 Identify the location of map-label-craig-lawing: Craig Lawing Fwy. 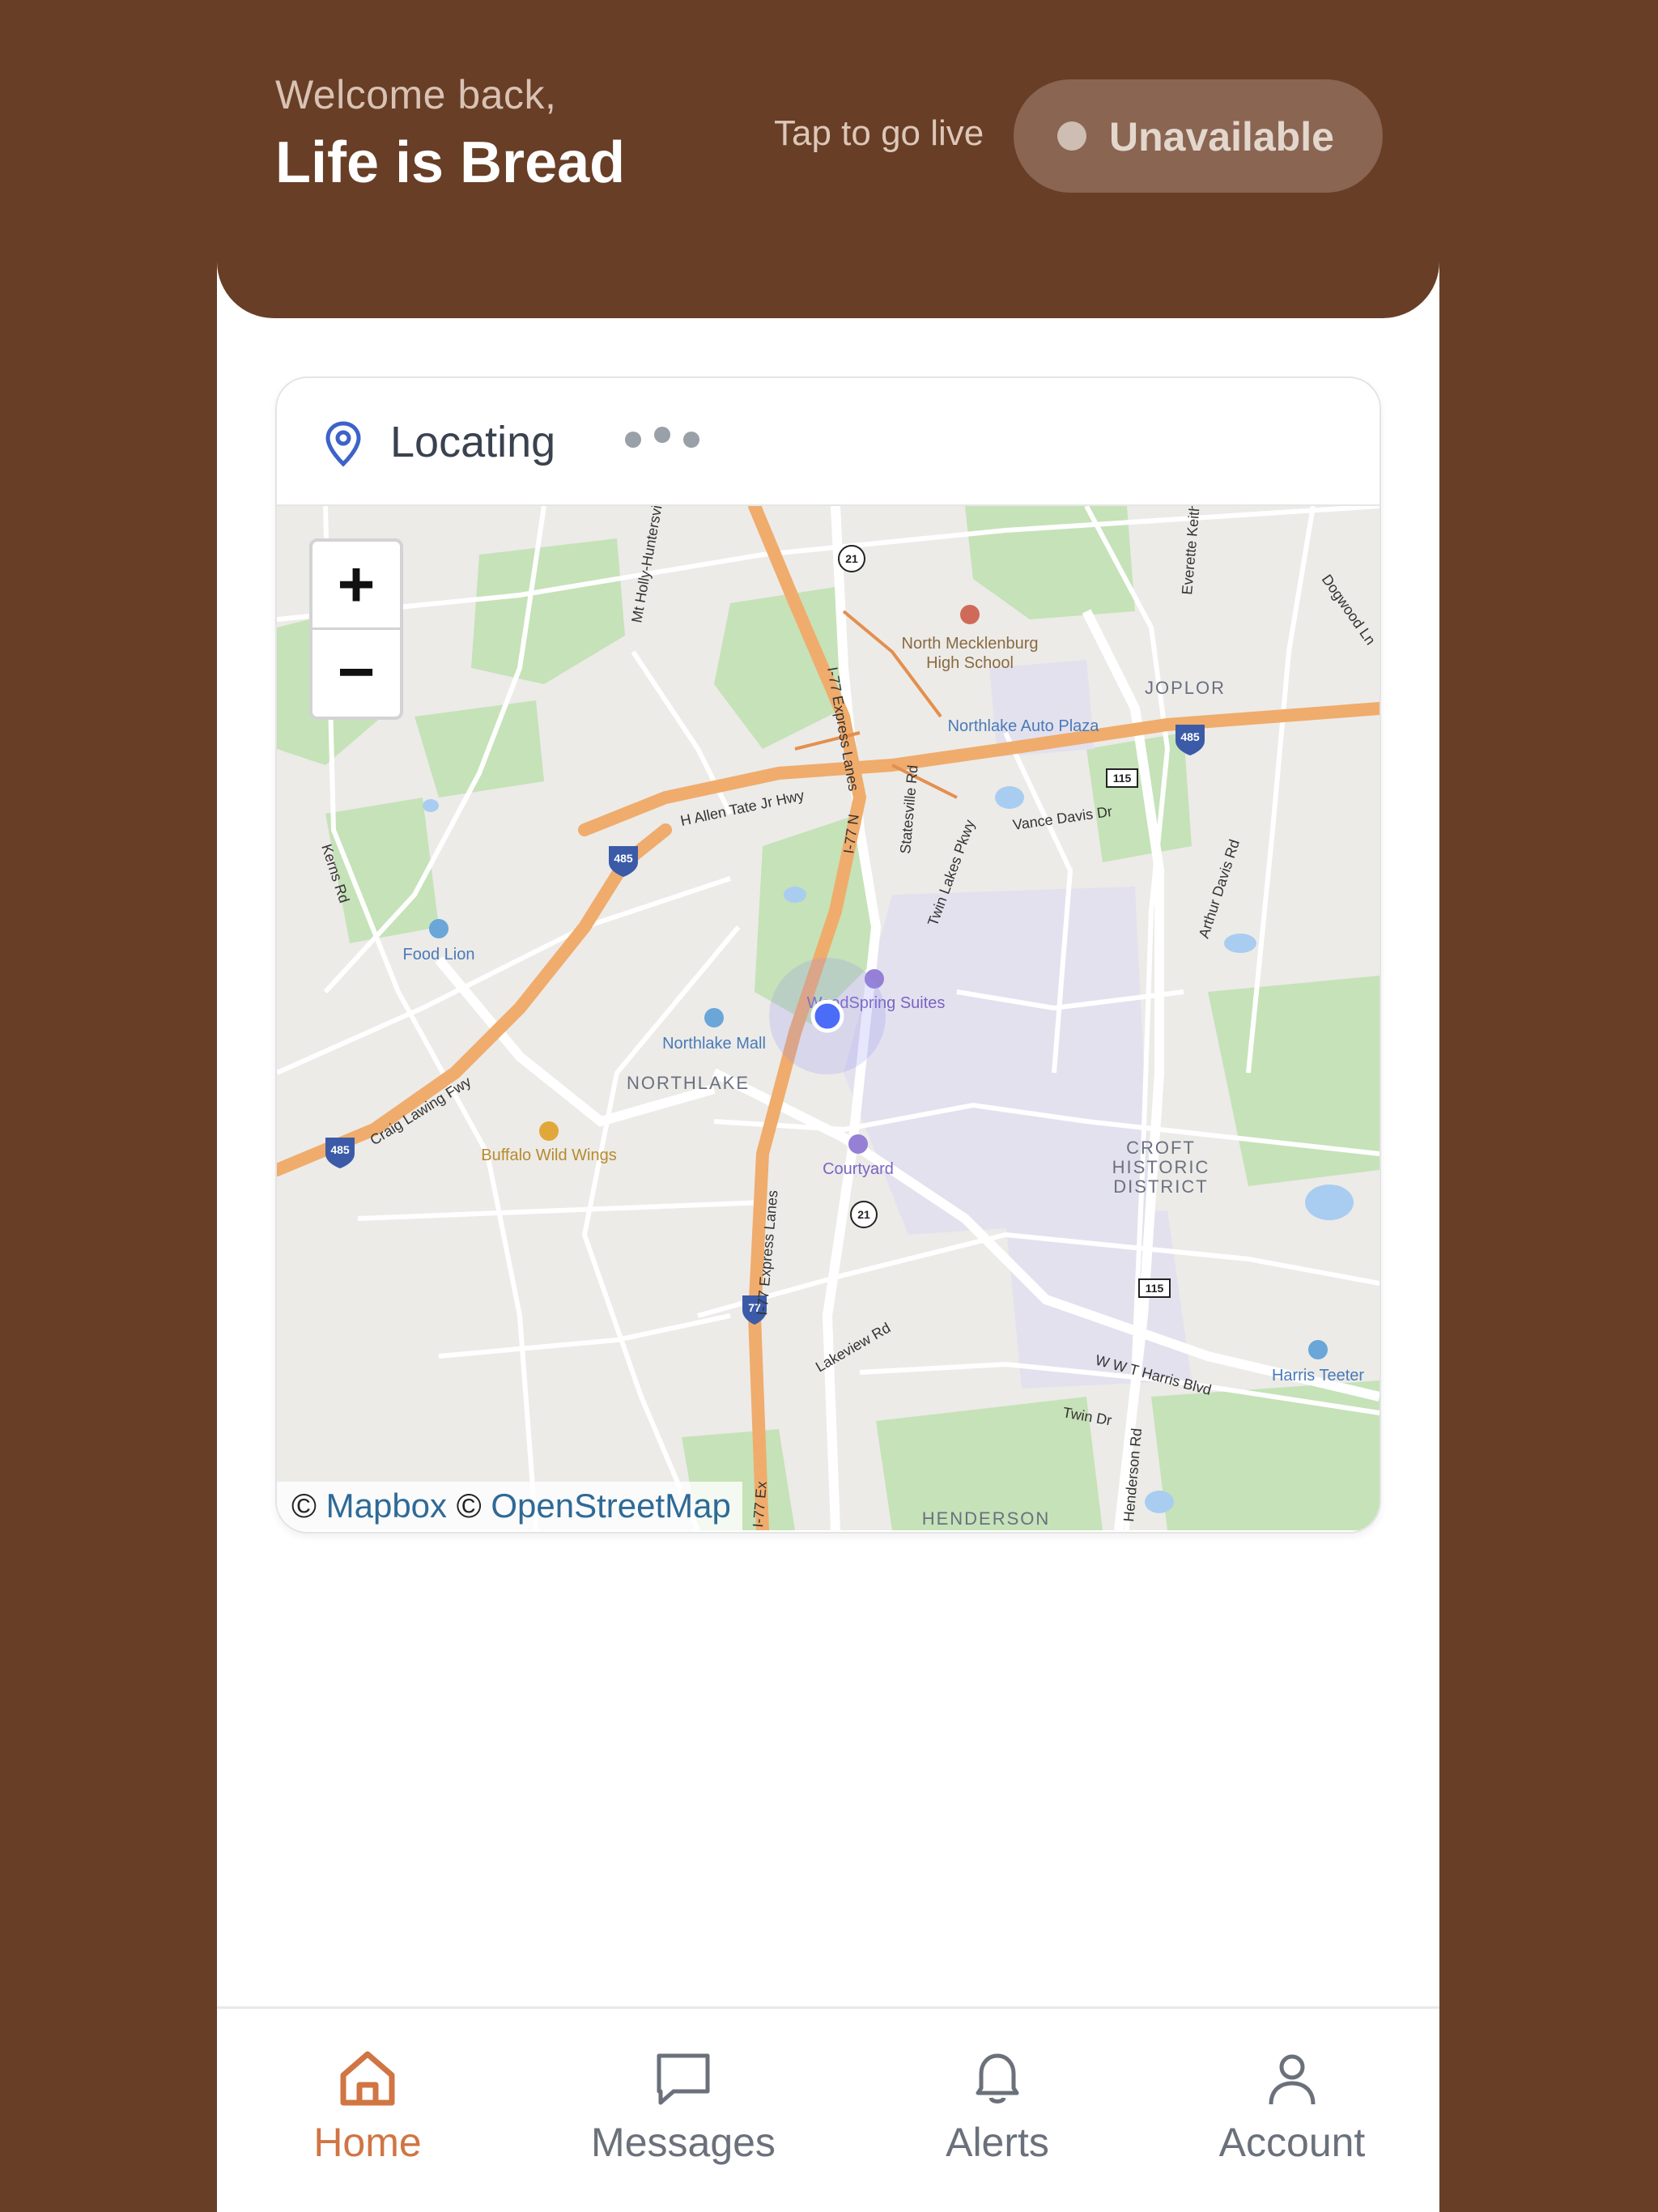
(421, 1112).